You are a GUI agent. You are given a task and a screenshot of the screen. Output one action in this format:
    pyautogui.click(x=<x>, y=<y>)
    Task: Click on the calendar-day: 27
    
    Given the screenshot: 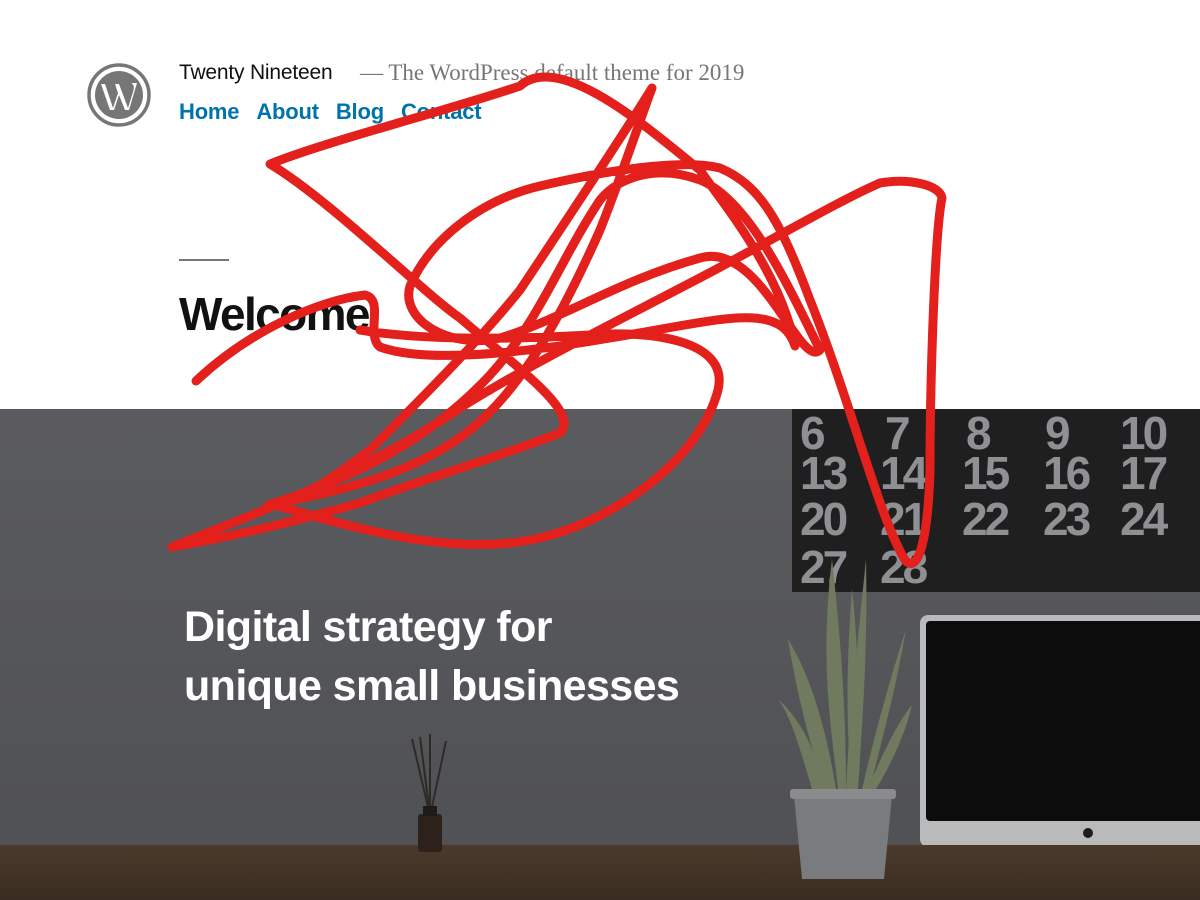 What is the action you would take?
    pyautogui.click(x=823, y=567)
    